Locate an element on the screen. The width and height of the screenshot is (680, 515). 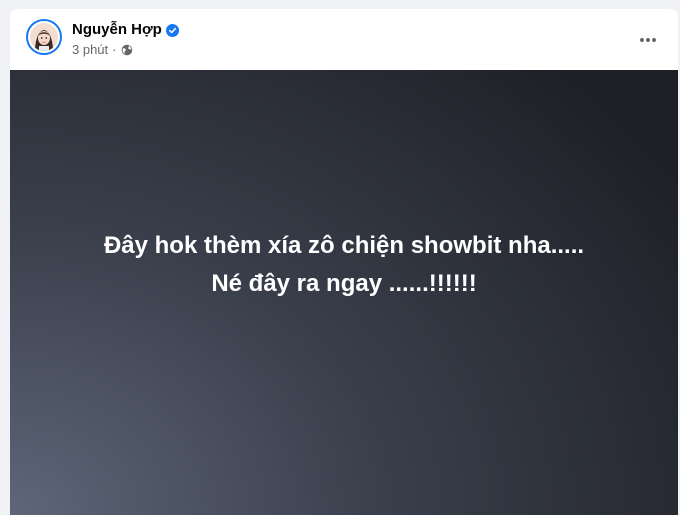
author-name: Nguyễn Hợp is located at coordinates (117, 30).